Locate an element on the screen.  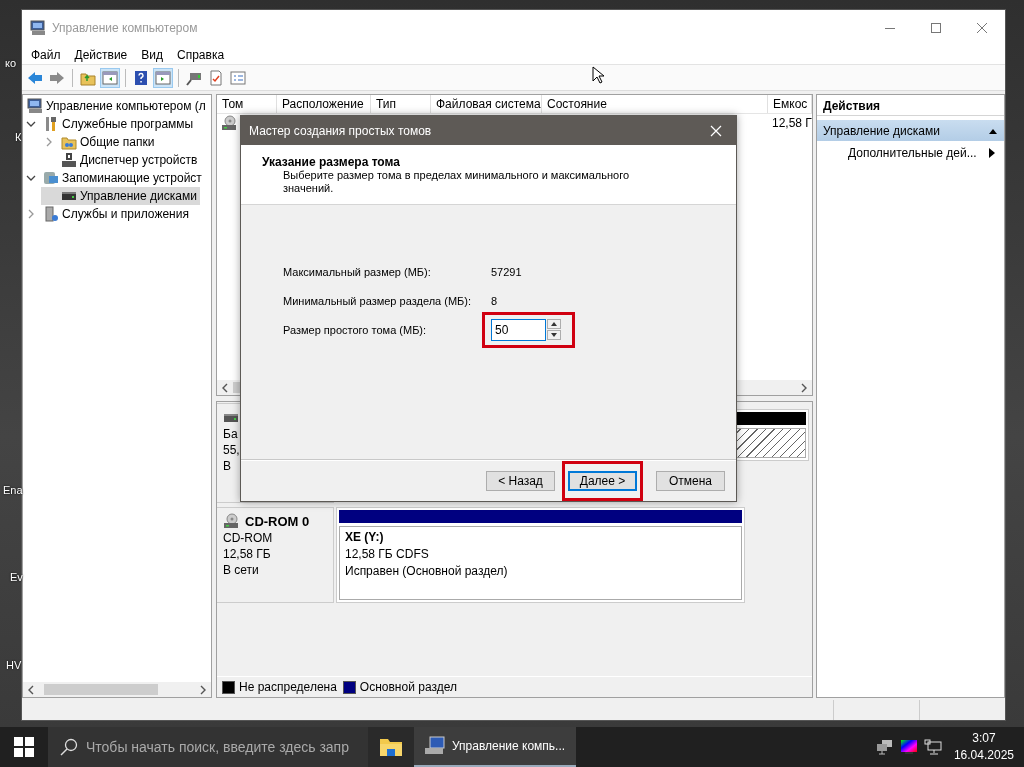
tree-item: Диспетчер устройств is located at coordinates (121, 160).